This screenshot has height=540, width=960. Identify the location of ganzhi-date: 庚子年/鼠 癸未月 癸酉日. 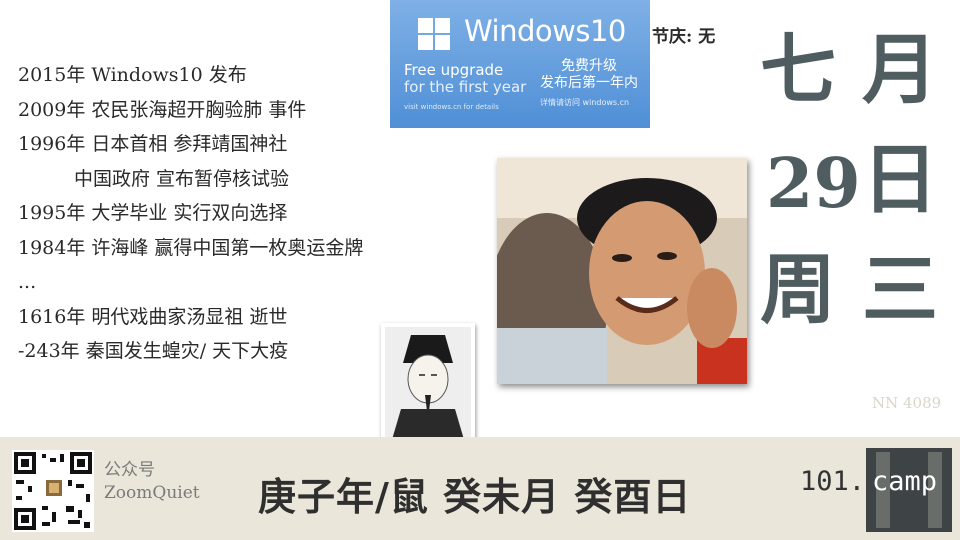
(475, 496).